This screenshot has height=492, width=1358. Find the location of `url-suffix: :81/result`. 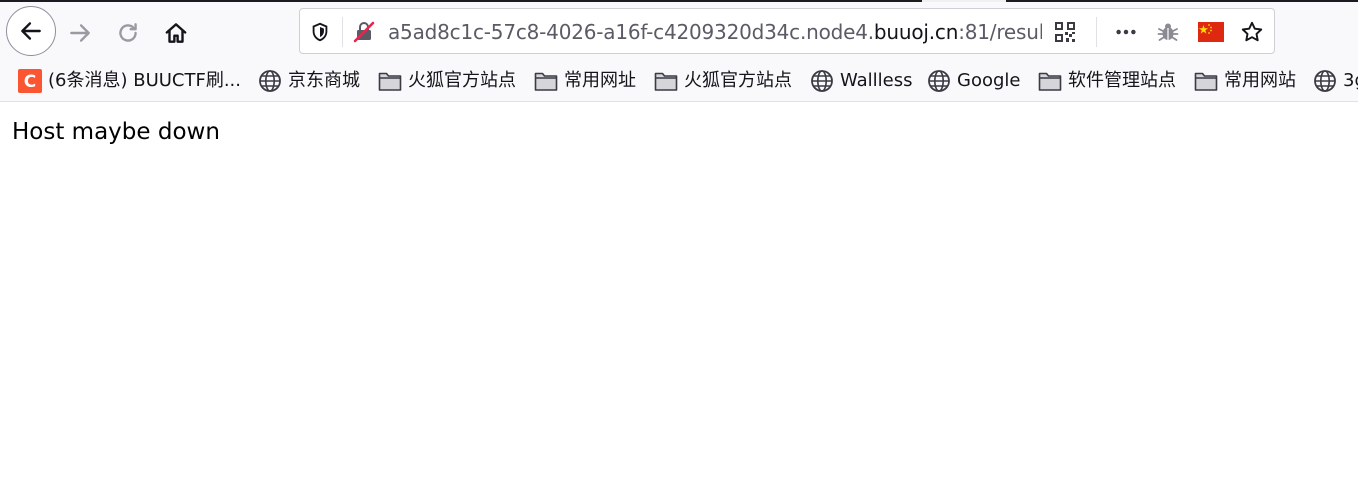

url-suffix: :81/result is located at coordinates (1000, 32).